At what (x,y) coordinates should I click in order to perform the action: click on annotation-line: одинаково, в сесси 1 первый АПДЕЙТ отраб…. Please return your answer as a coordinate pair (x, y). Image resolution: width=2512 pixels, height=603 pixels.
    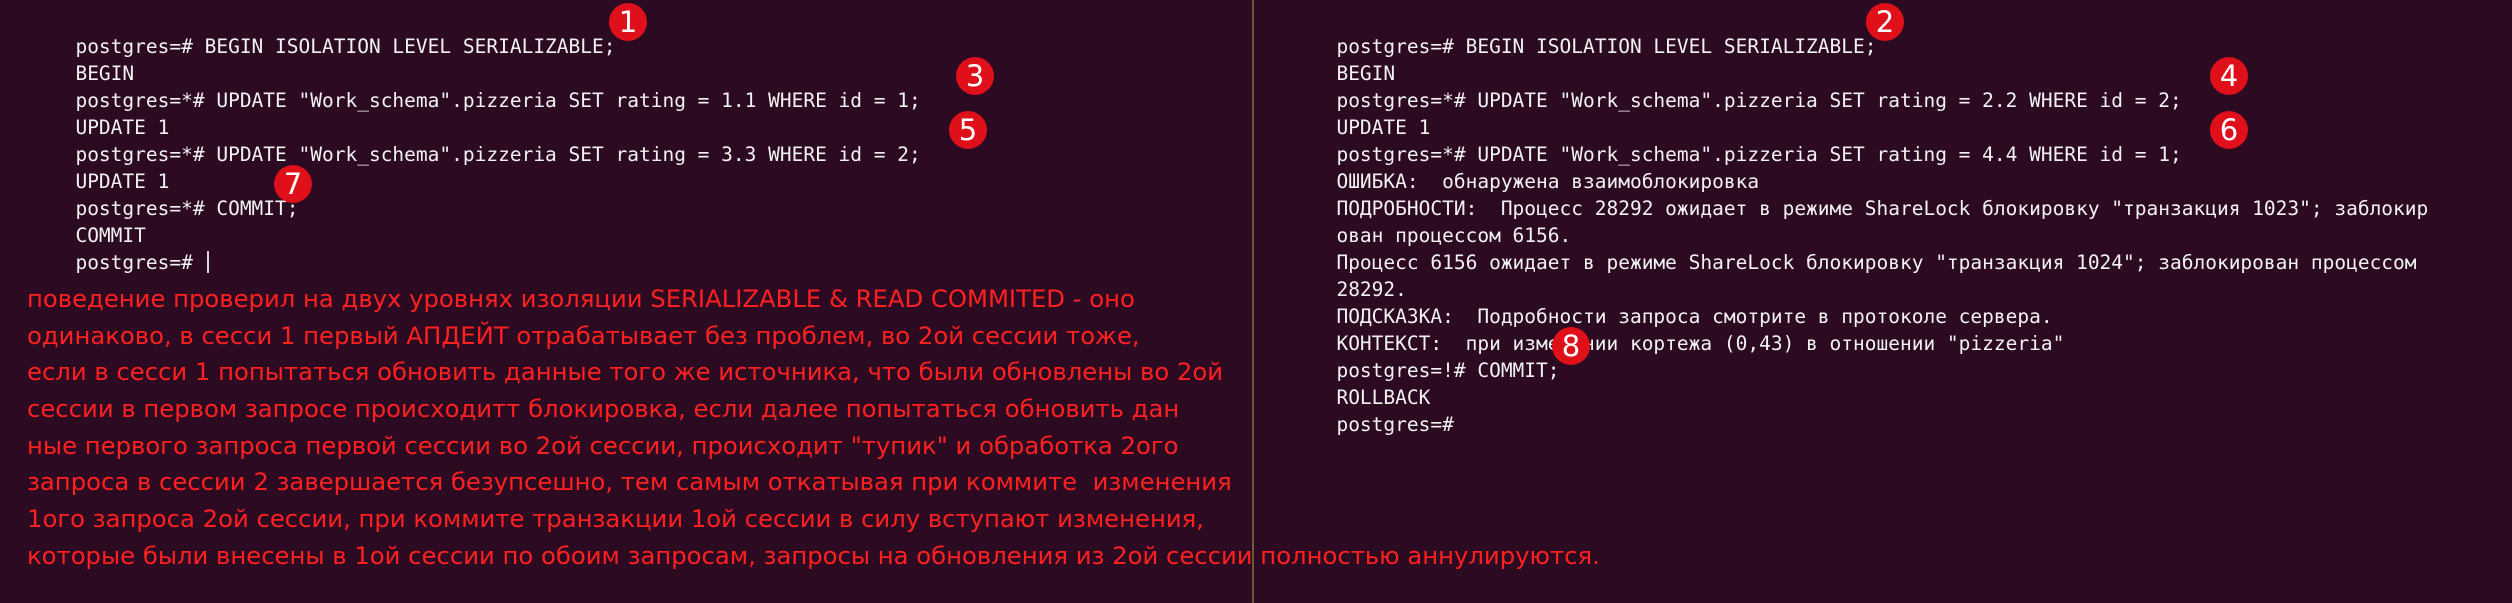
    Looking at the image, I should click on (583, 335).